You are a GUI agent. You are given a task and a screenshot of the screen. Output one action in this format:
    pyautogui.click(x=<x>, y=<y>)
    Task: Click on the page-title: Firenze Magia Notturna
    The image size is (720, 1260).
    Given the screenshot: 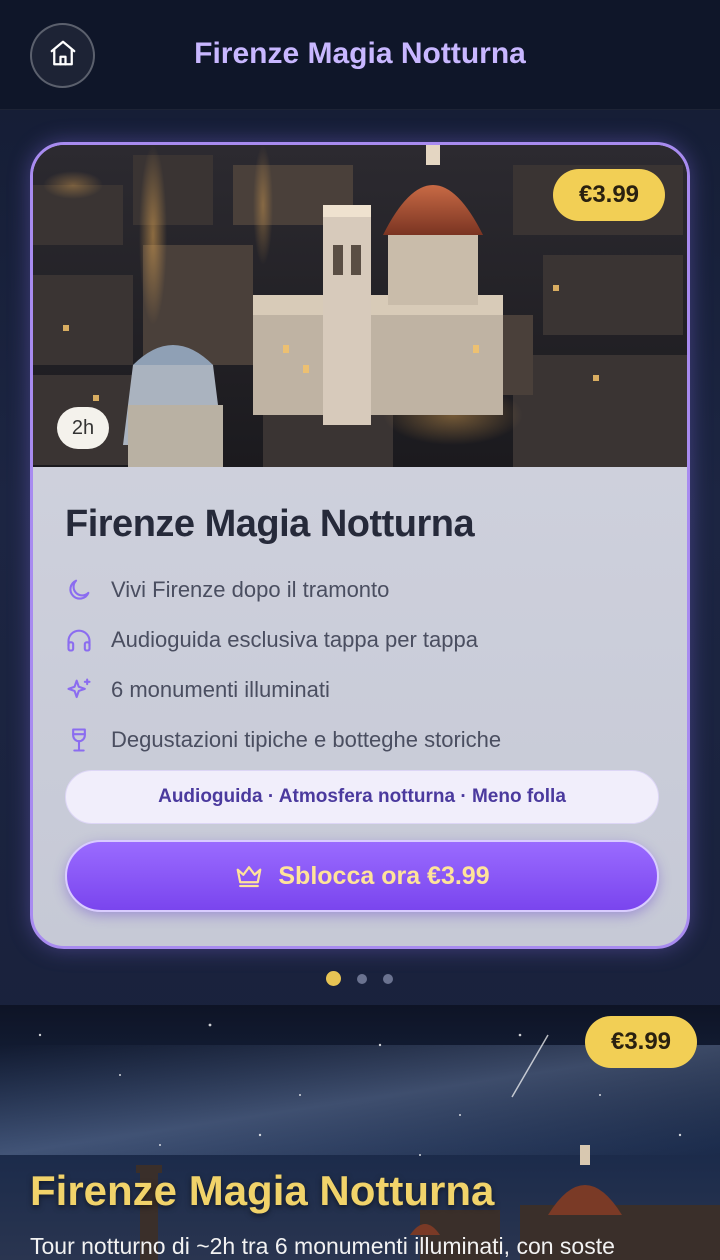 What is the action you would take?
    pyautogui.click(x=360, y=53)
    